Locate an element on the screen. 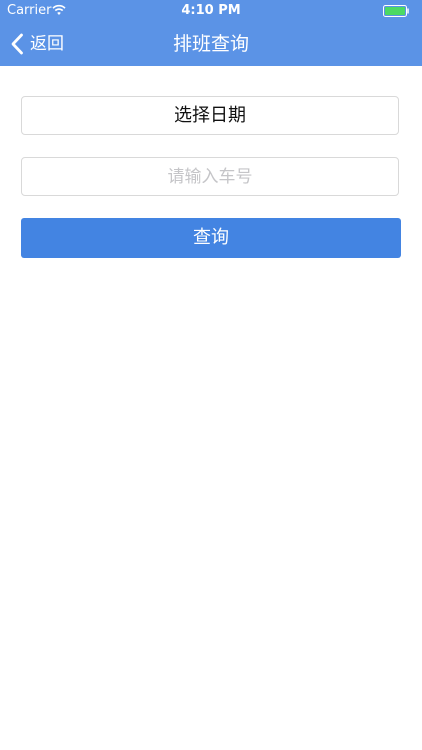  status-bar: Carrier 4:10 PM is located at coordinates (211, 11).